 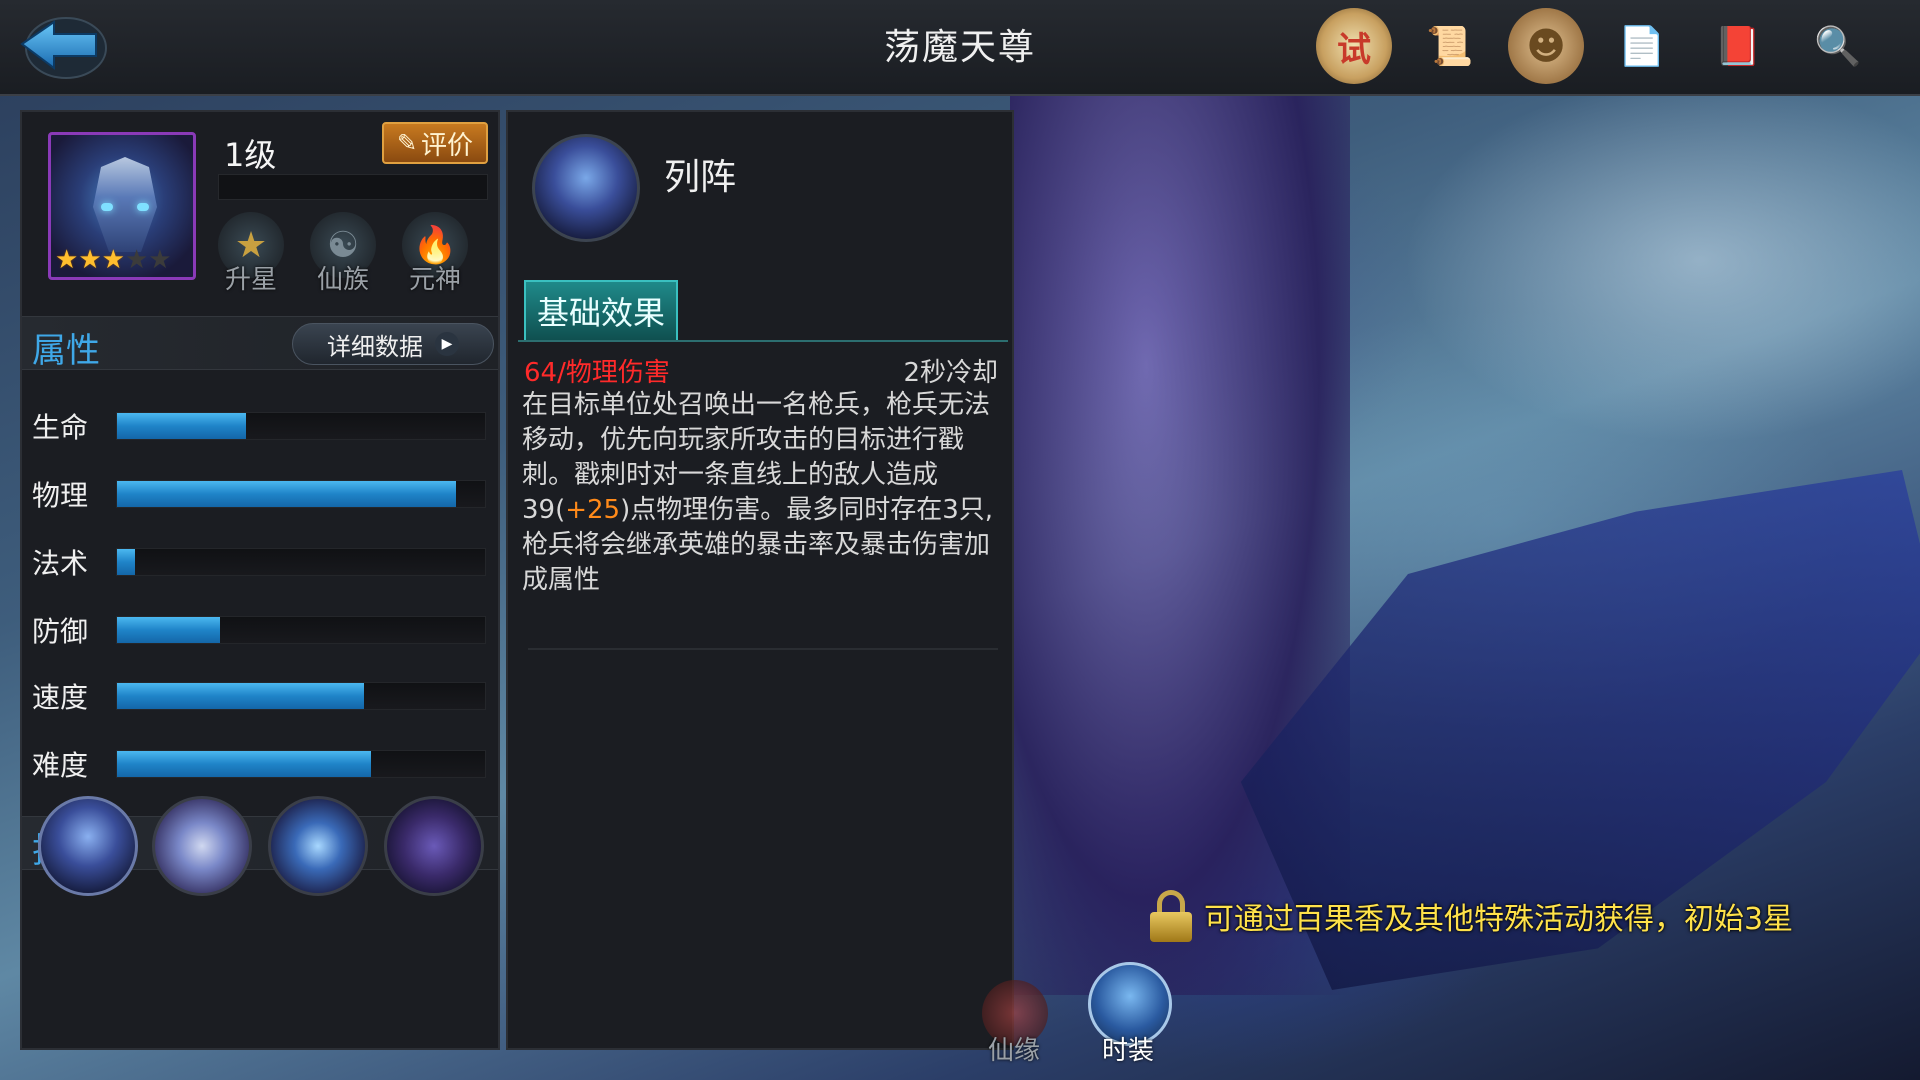 I want to click on hero-star-rating: ★ ★ ★ ★ ★, so click(x=113, y=260).